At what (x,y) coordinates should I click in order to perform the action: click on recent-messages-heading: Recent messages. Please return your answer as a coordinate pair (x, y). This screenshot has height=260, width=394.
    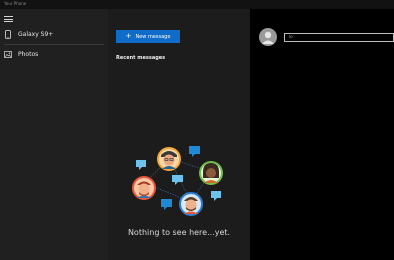
    Looking at the image, I should click on (141, 58).